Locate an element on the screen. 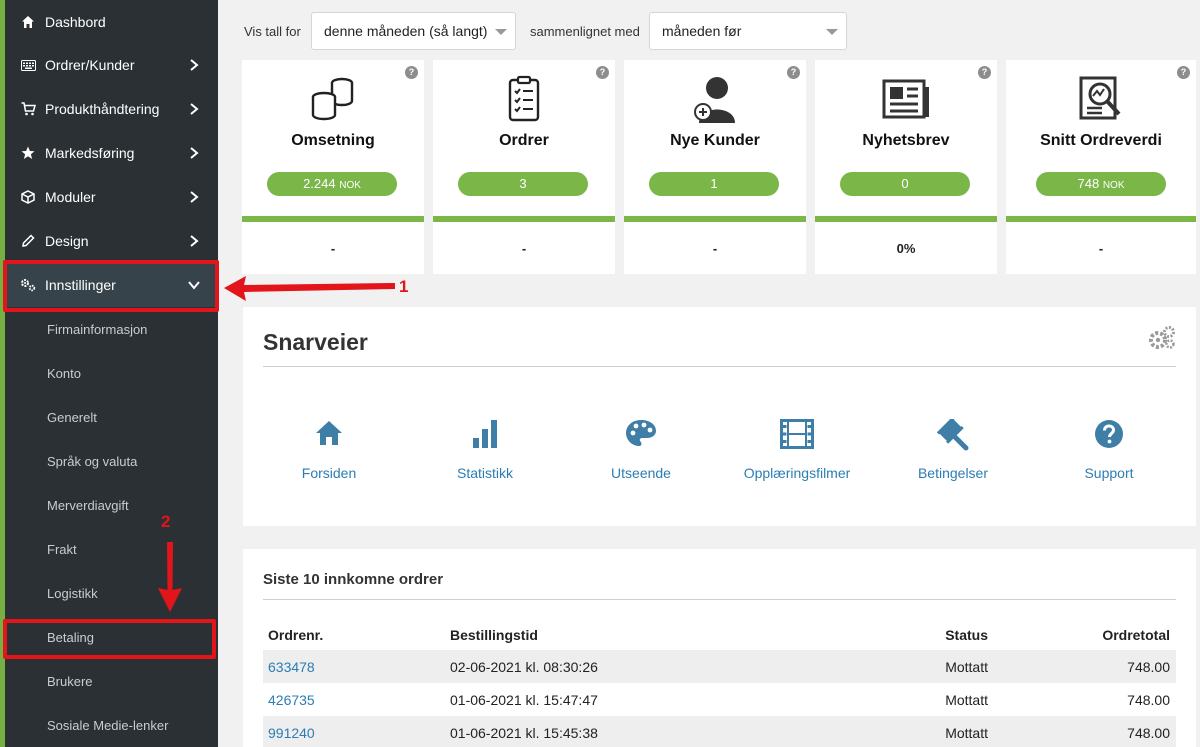 This screenshot has height=747, width=1200. stat-card-snitt-ordreverdi: ? Snitt Ordreverdi 748 NOK - is located at coordinates (1101, 167).